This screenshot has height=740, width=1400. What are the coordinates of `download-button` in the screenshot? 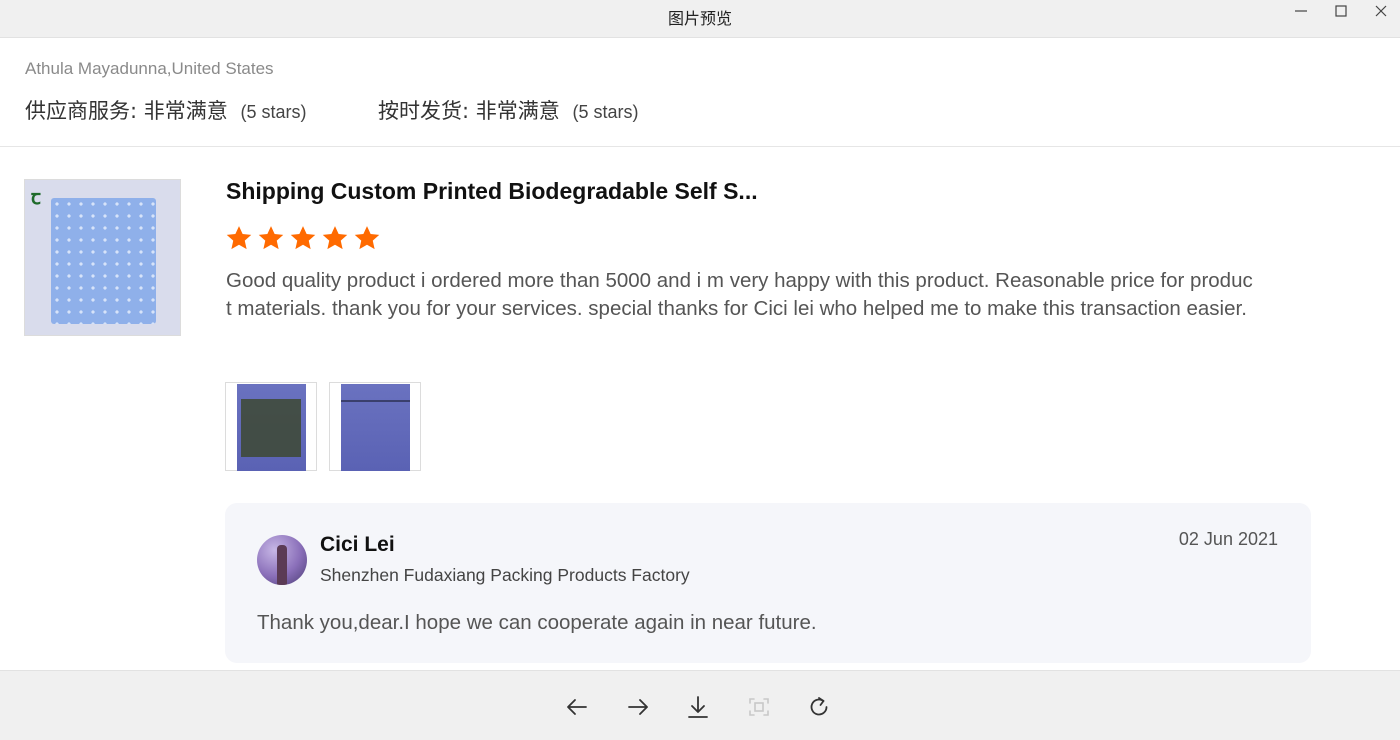 It's located at (698, 707).